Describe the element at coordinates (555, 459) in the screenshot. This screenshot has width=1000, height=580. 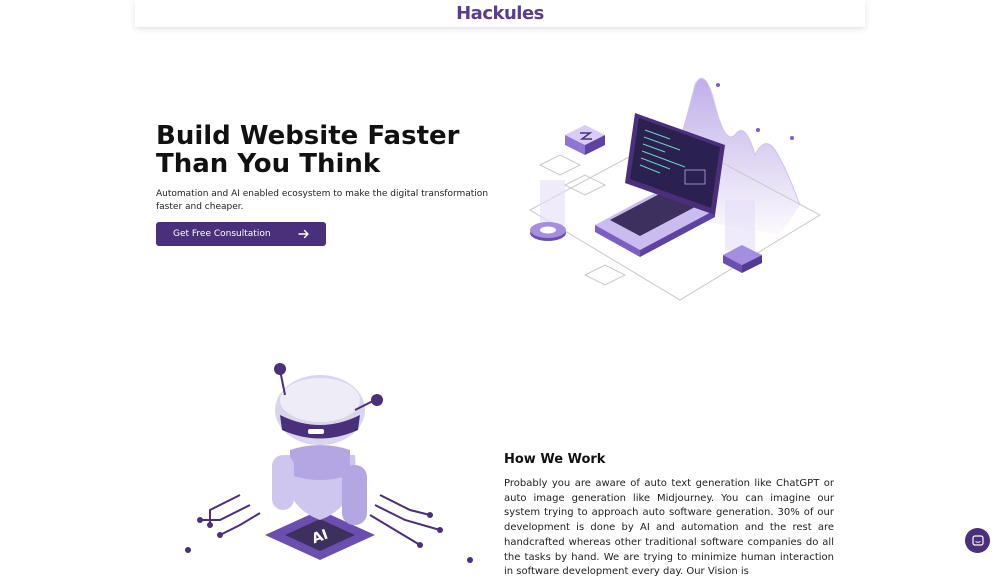
I see `how-we-work-title: How We Work` at that location.